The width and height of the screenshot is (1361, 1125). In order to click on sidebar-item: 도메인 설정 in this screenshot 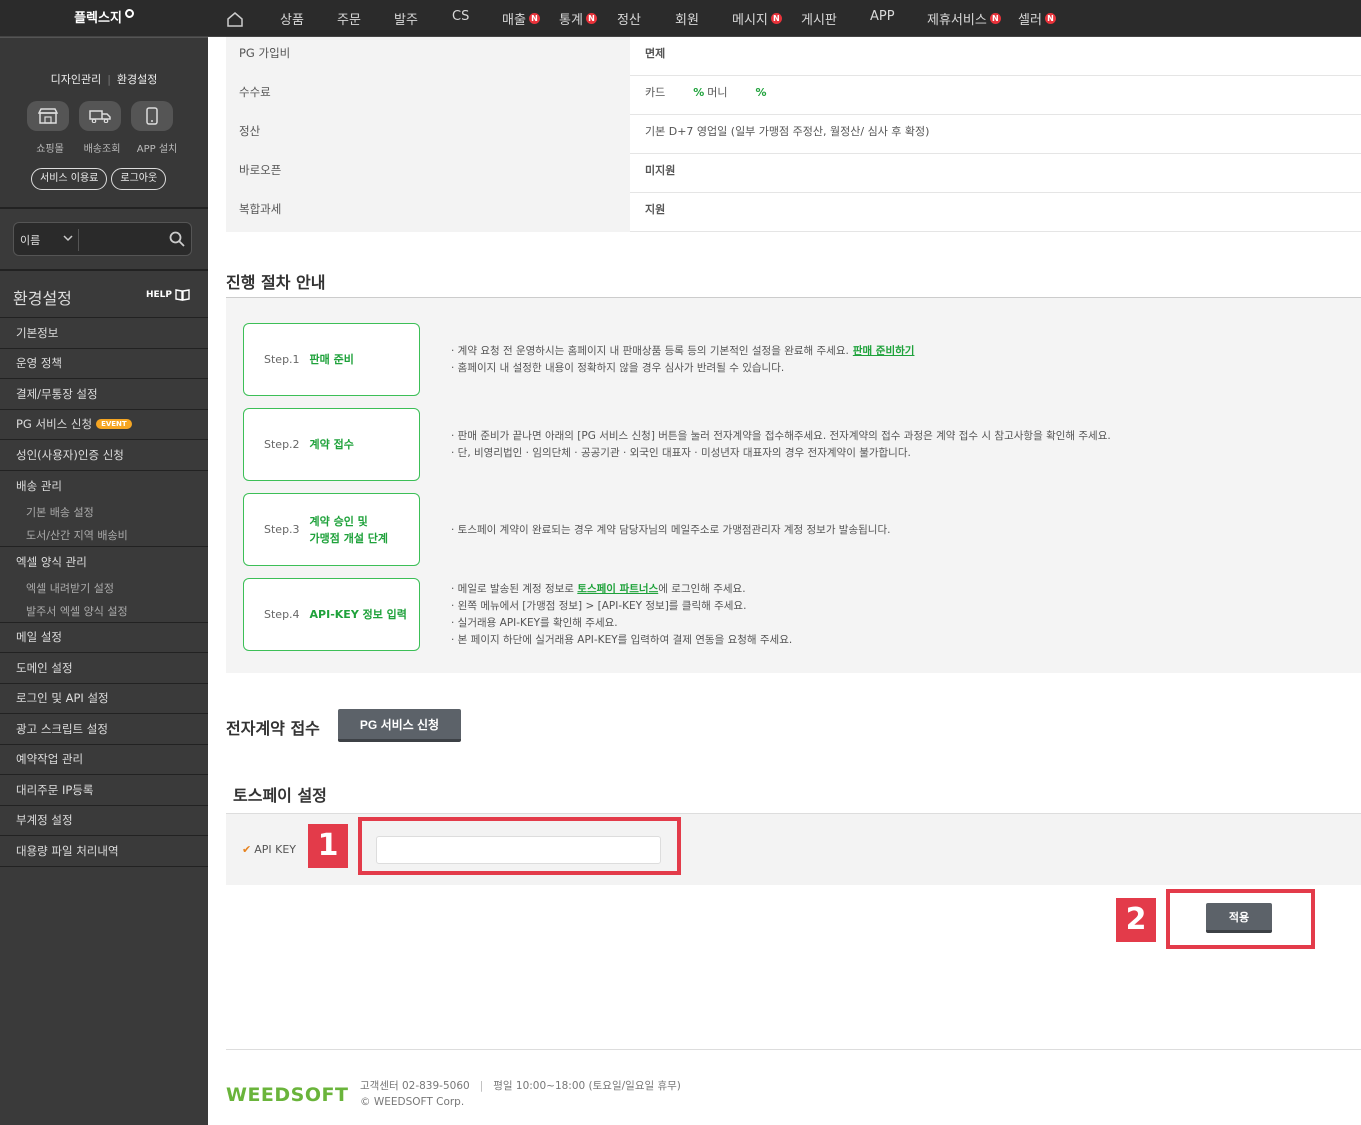, I will do `click(104, 668)`.